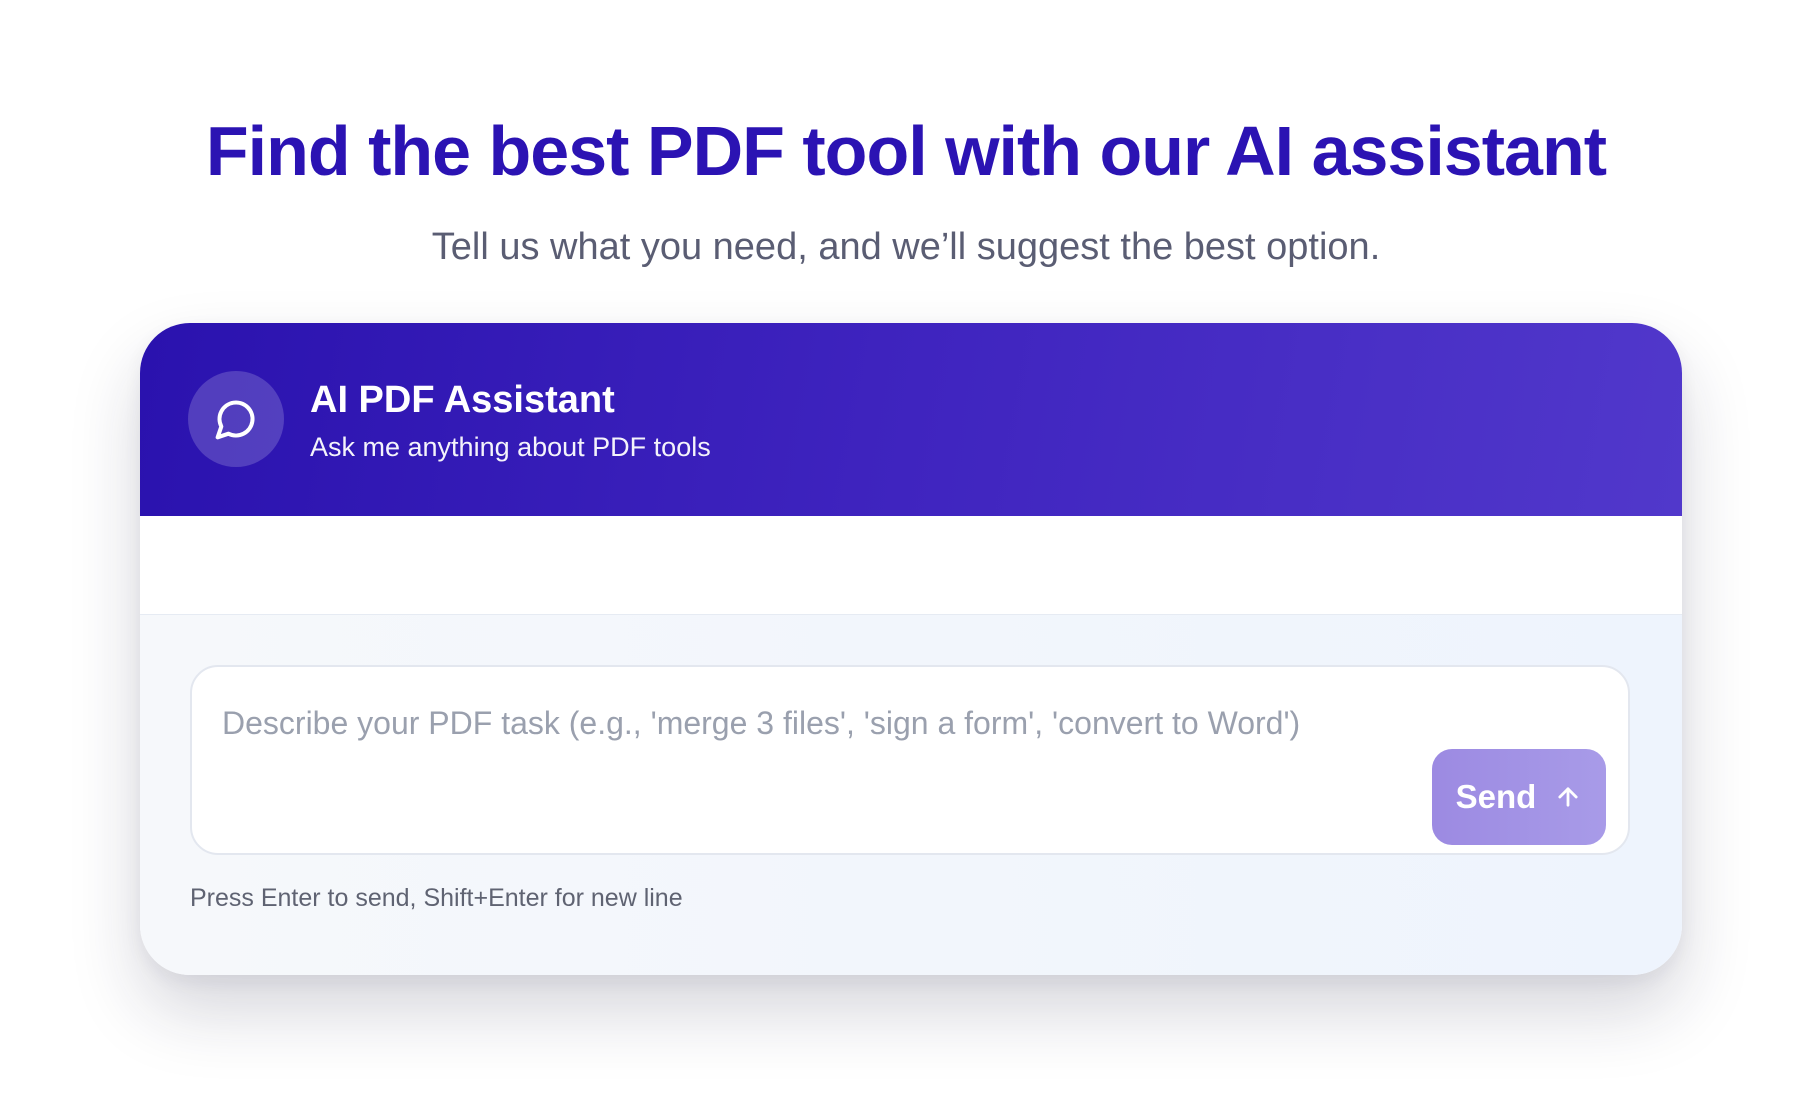 Image resolution: width=1812 pixels, height=1110 pixels. I want to click on assistant-avatar, so click(236, 419).